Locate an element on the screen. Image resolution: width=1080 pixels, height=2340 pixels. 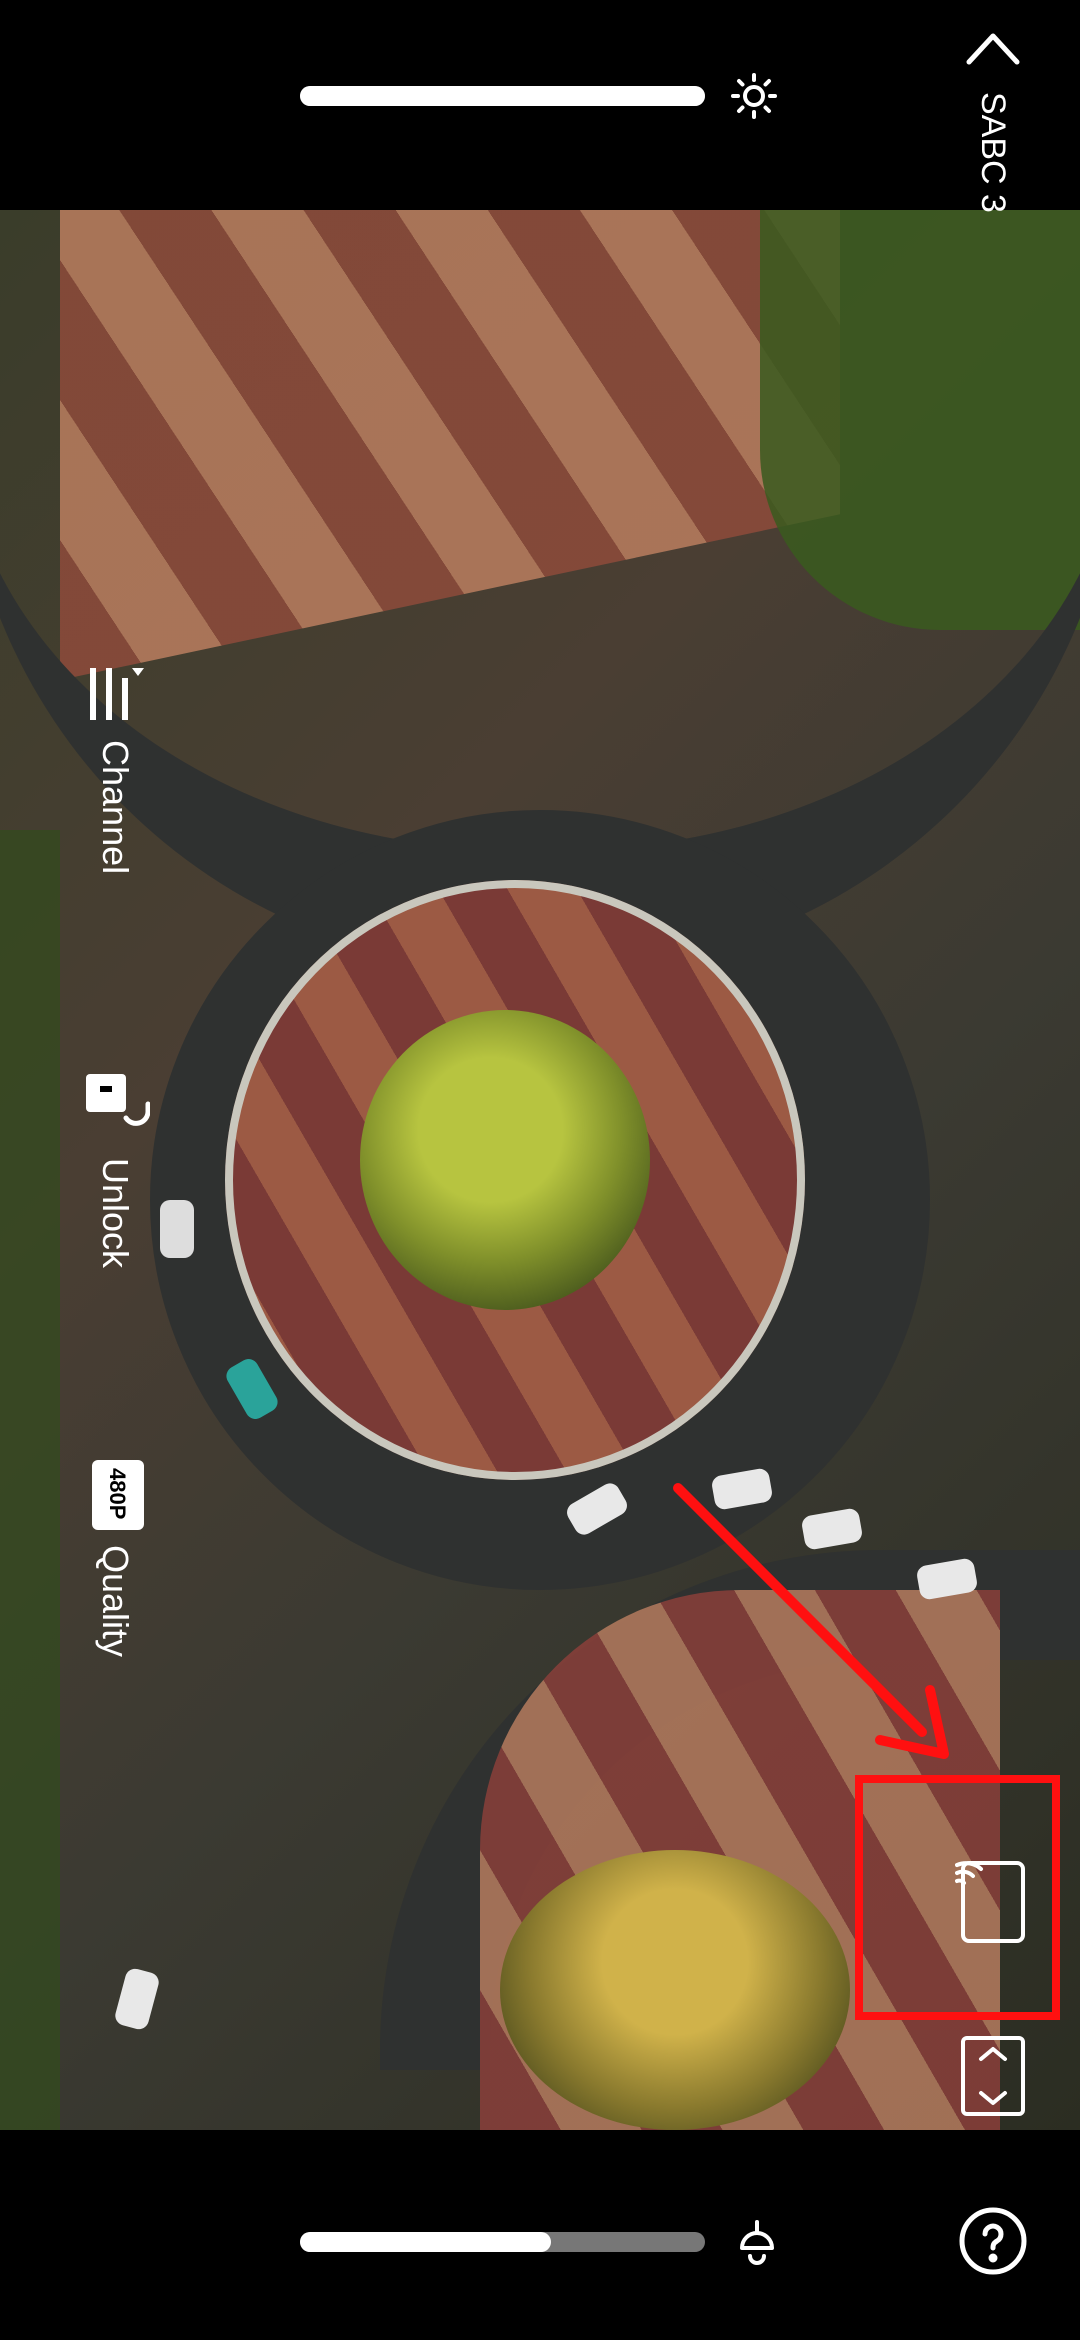
unlock-icon is located at coordinates (117, 1101).